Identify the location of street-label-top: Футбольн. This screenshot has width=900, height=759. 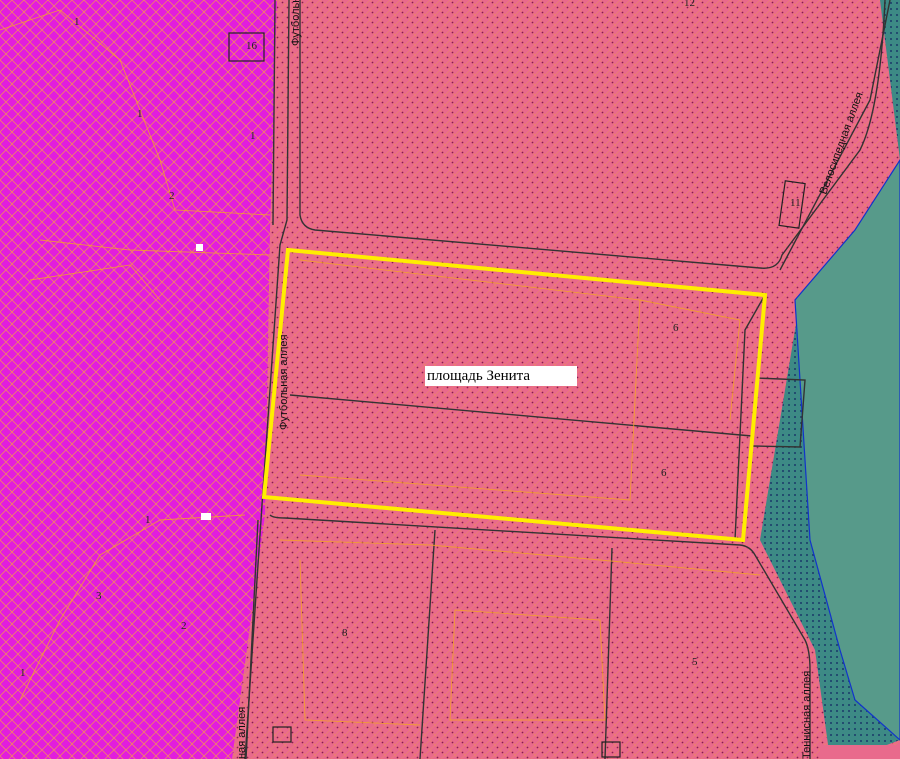
(296, 23).